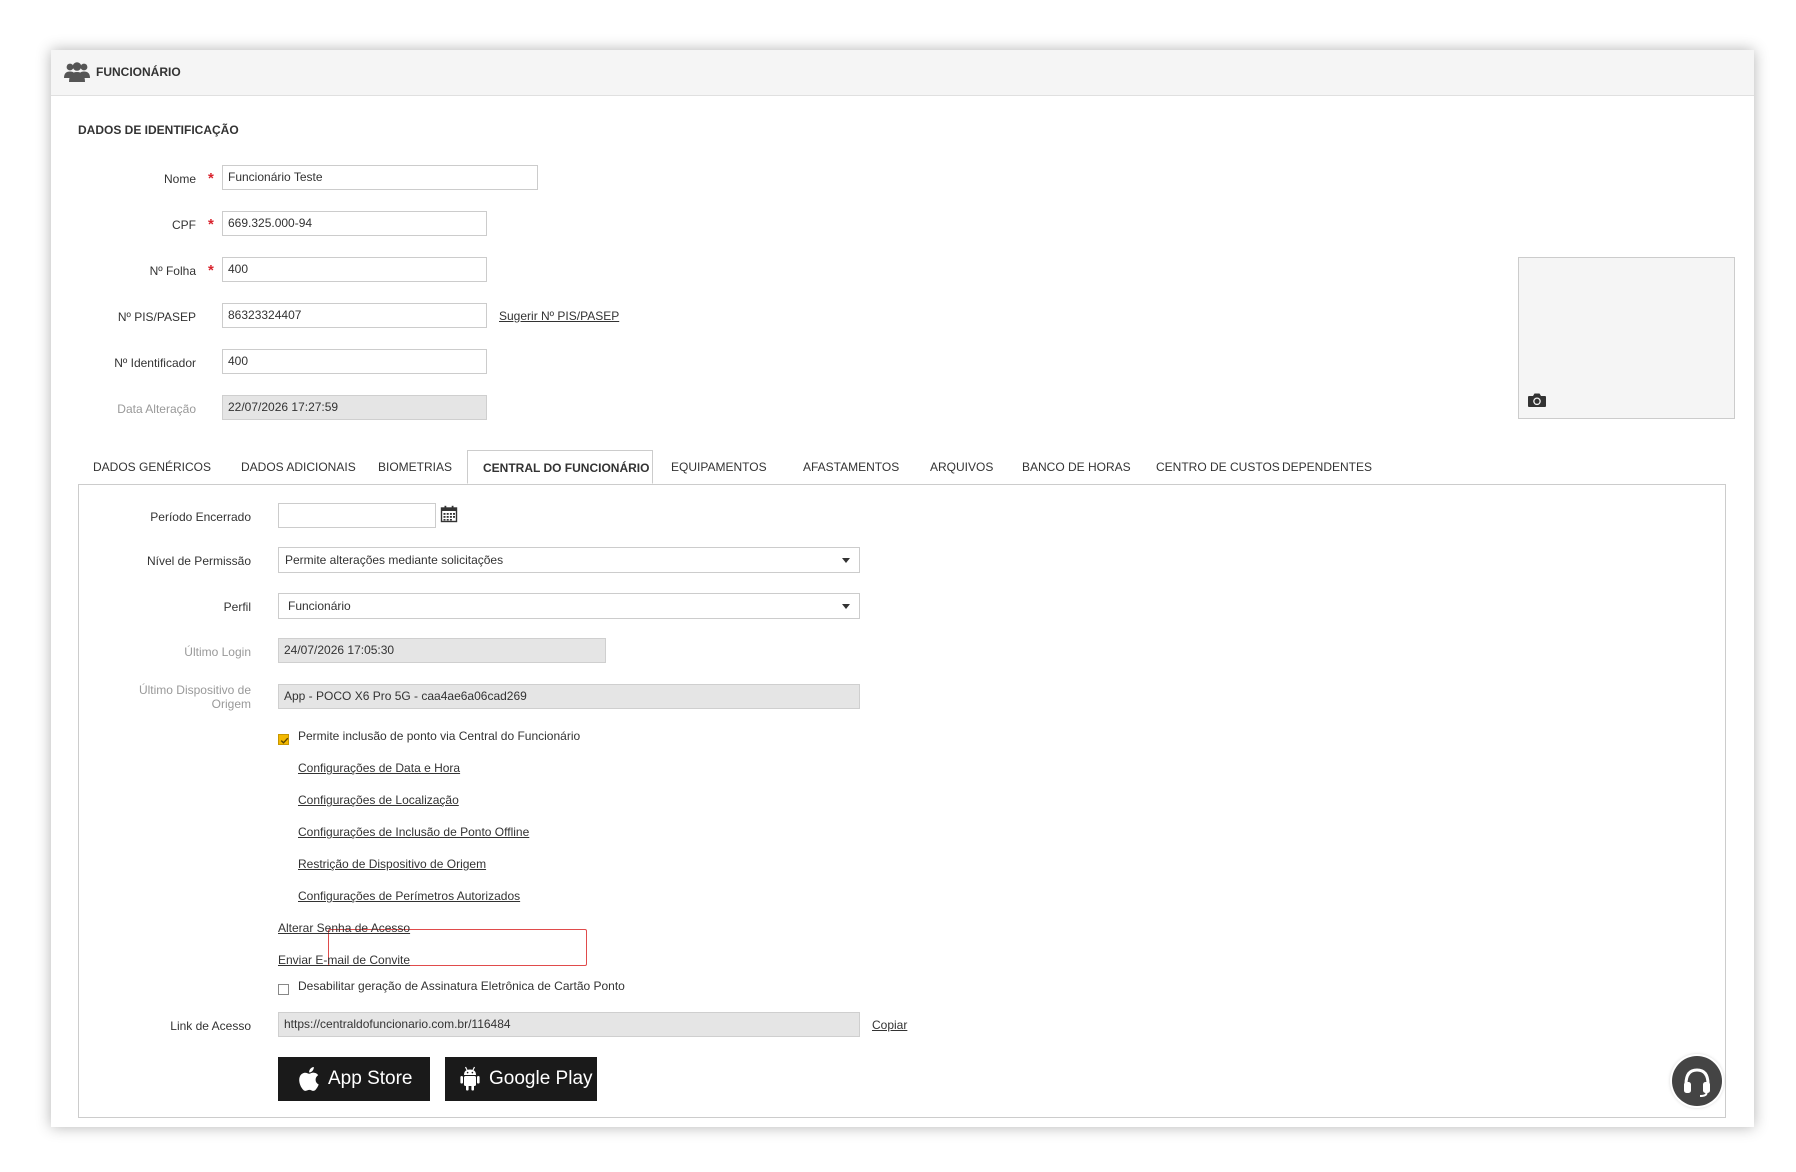 This screenshot has width=1796, height=1172. What do you see at coordinates (889, 1025) in the screenshot?
I see `copiar-link: Copiar` at bounding box center [889, 1025].